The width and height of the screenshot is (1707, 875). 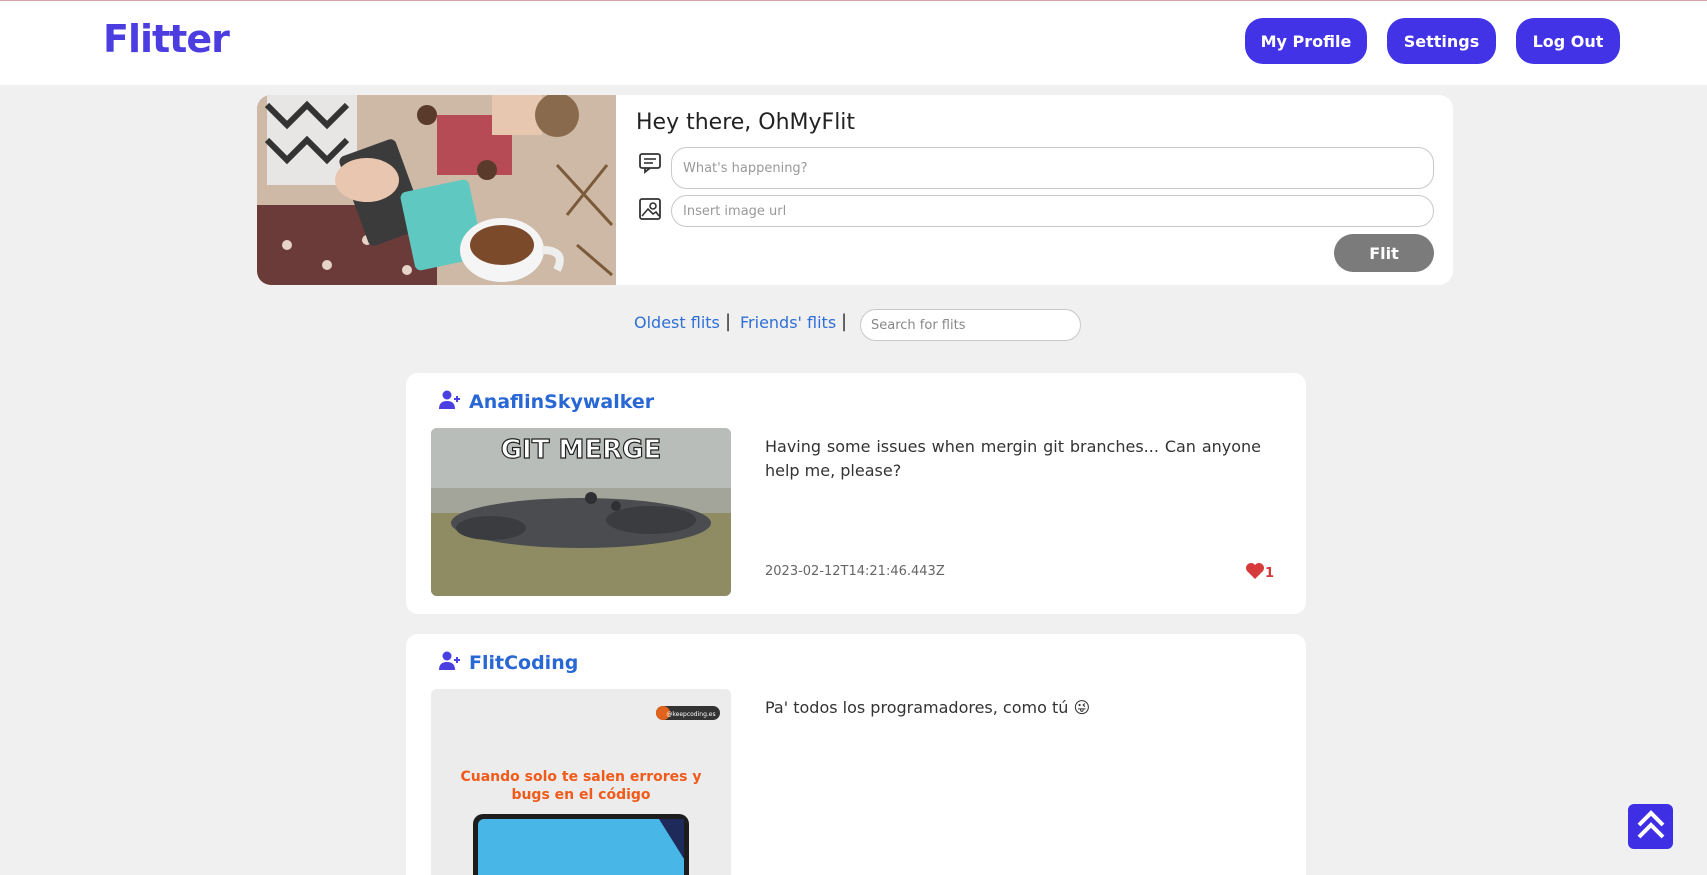 I want to click on oldest-flits-link: Oldest flits, so click(x=677, y=322).